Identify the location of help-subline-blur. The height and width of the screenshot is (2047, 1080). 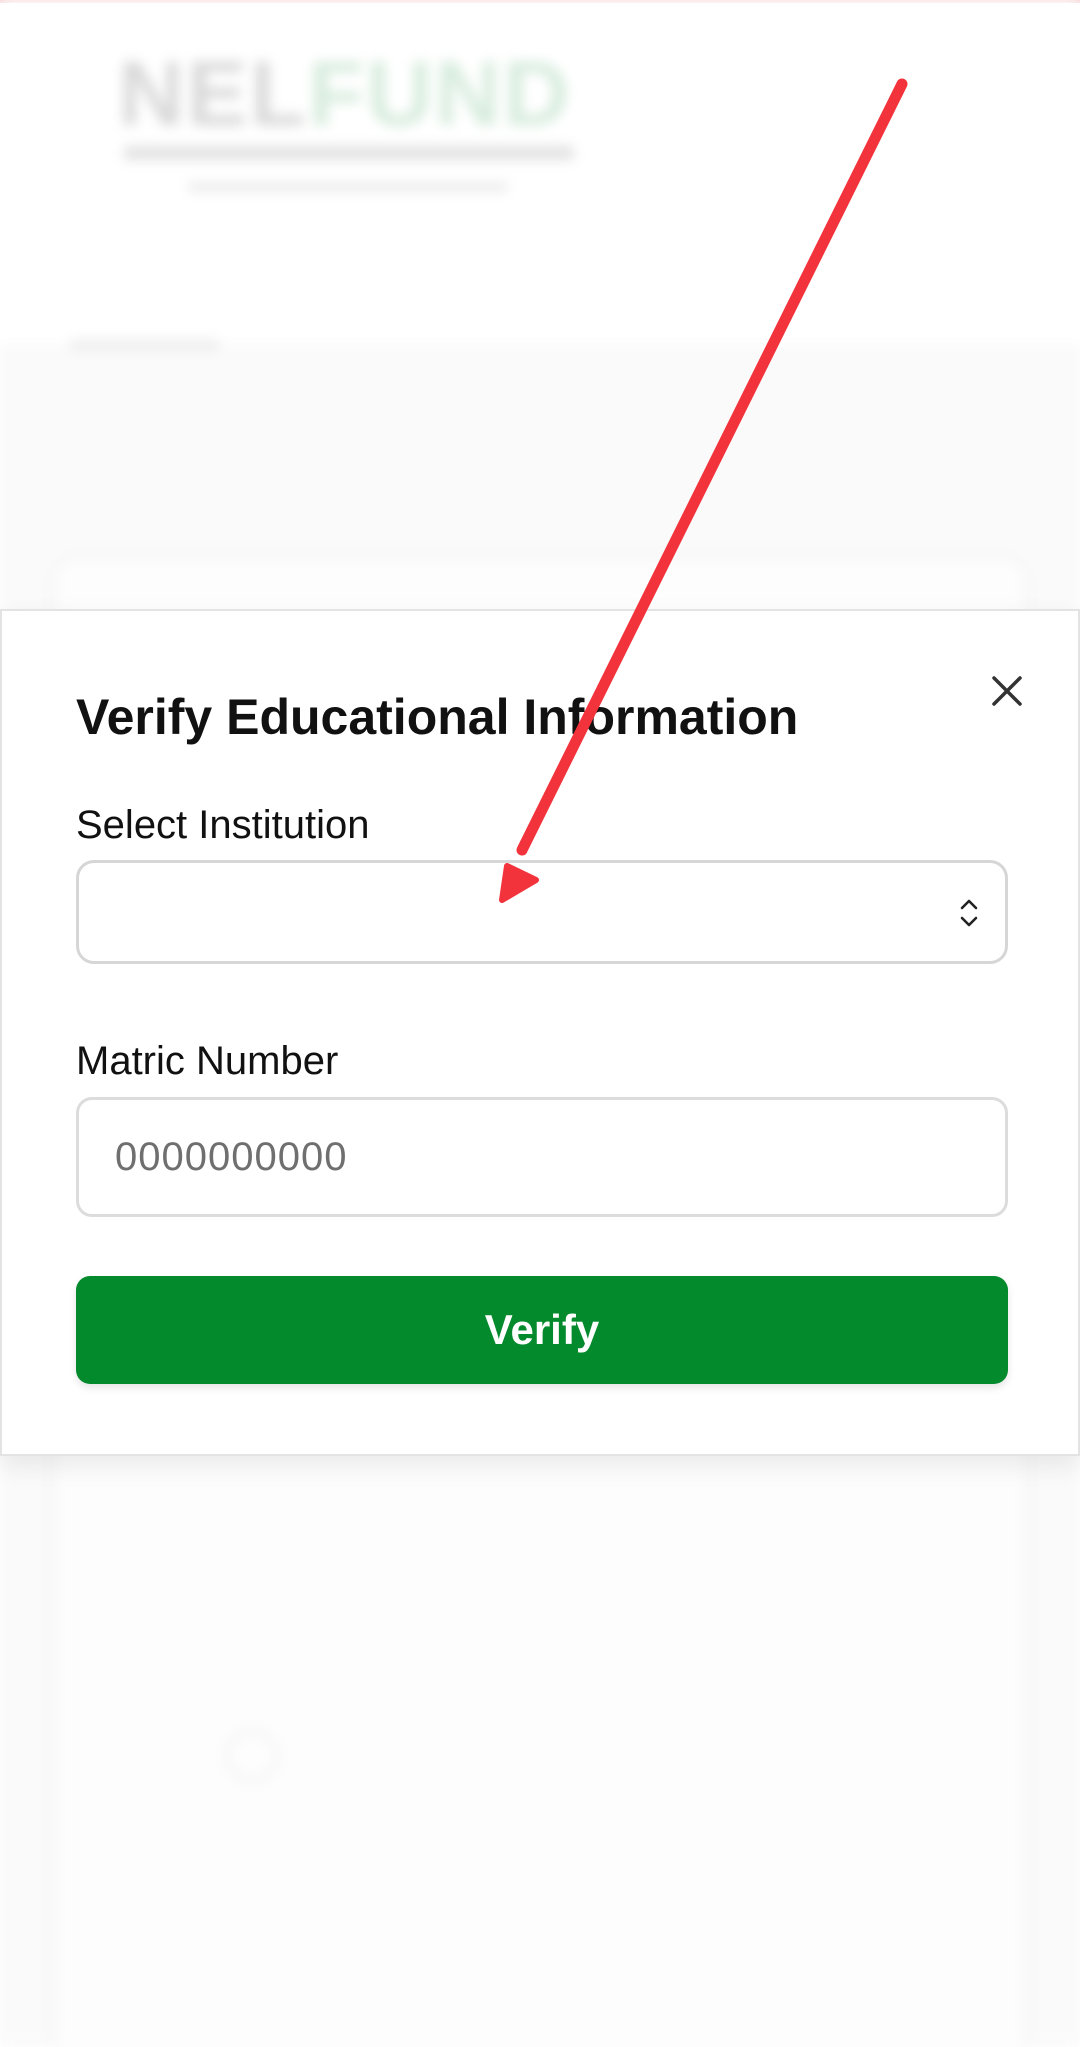
(145, 345).